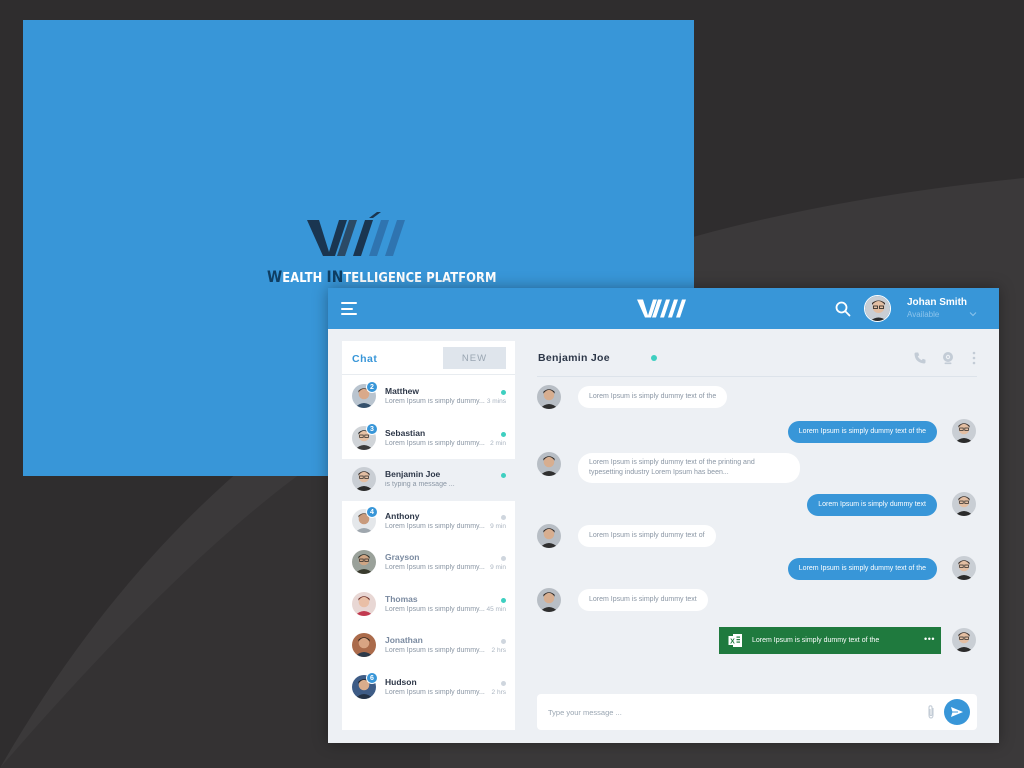 This screenshot has width=1024, height=768. Describe the element at coordinates (402, 391) in the screenshot. I see `contact-name: Matthew` at that location.